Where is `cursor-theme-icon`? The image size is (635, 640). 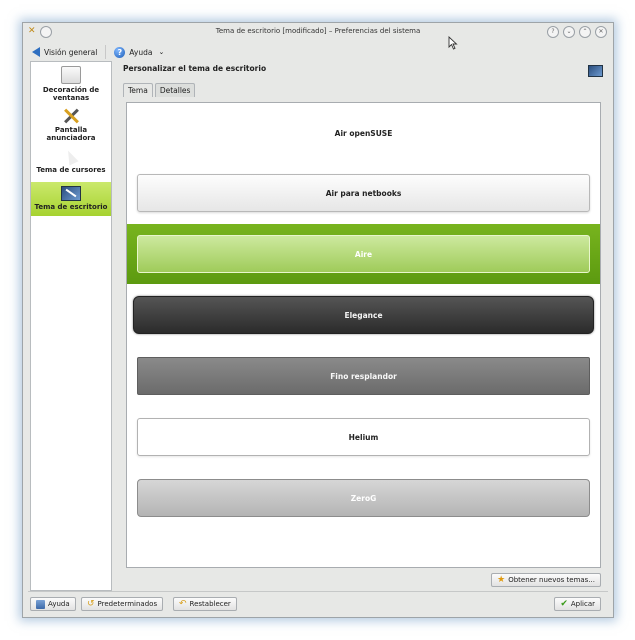
cursor-theme-icon is located at coordinates (71, 157).